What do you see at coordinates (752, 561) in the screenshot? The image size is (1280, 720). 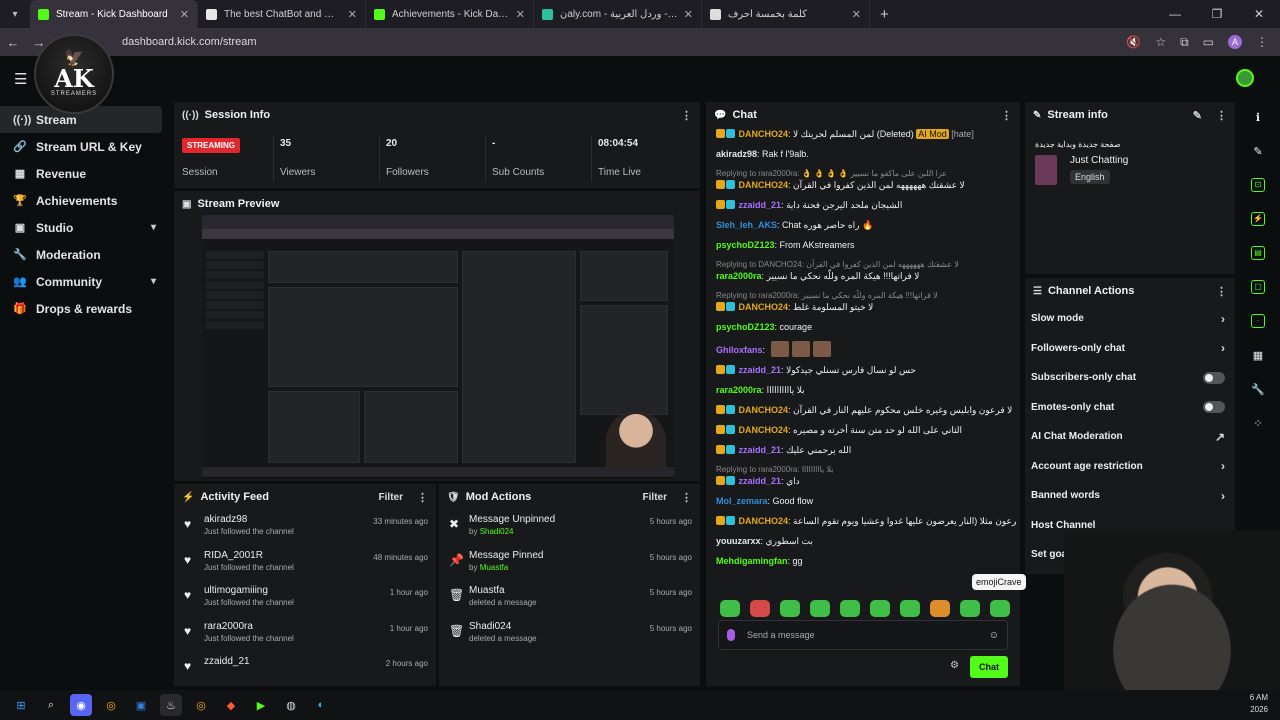 I see `chat-username: Mehdigamingfan` at bounding box center [752, 561].